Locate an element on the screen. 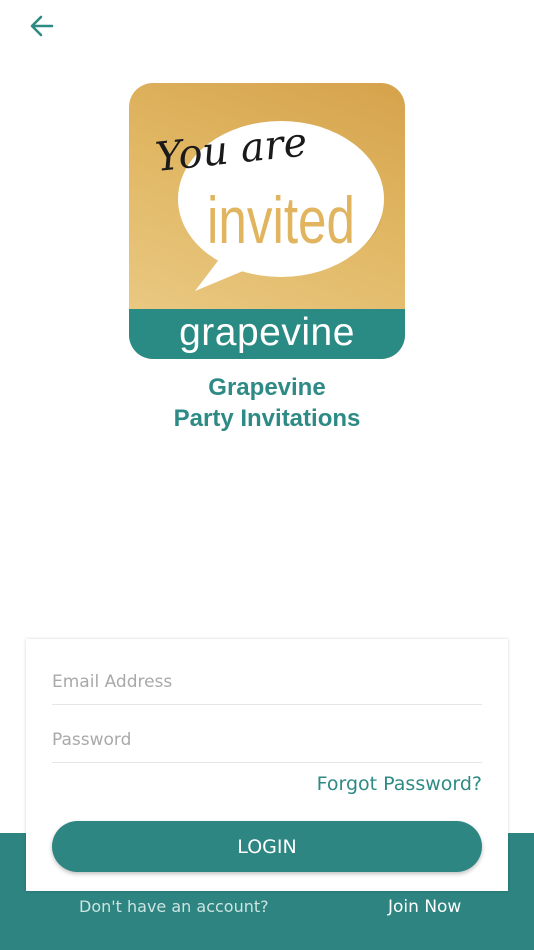  email-field is located at coordinates (267, 676).